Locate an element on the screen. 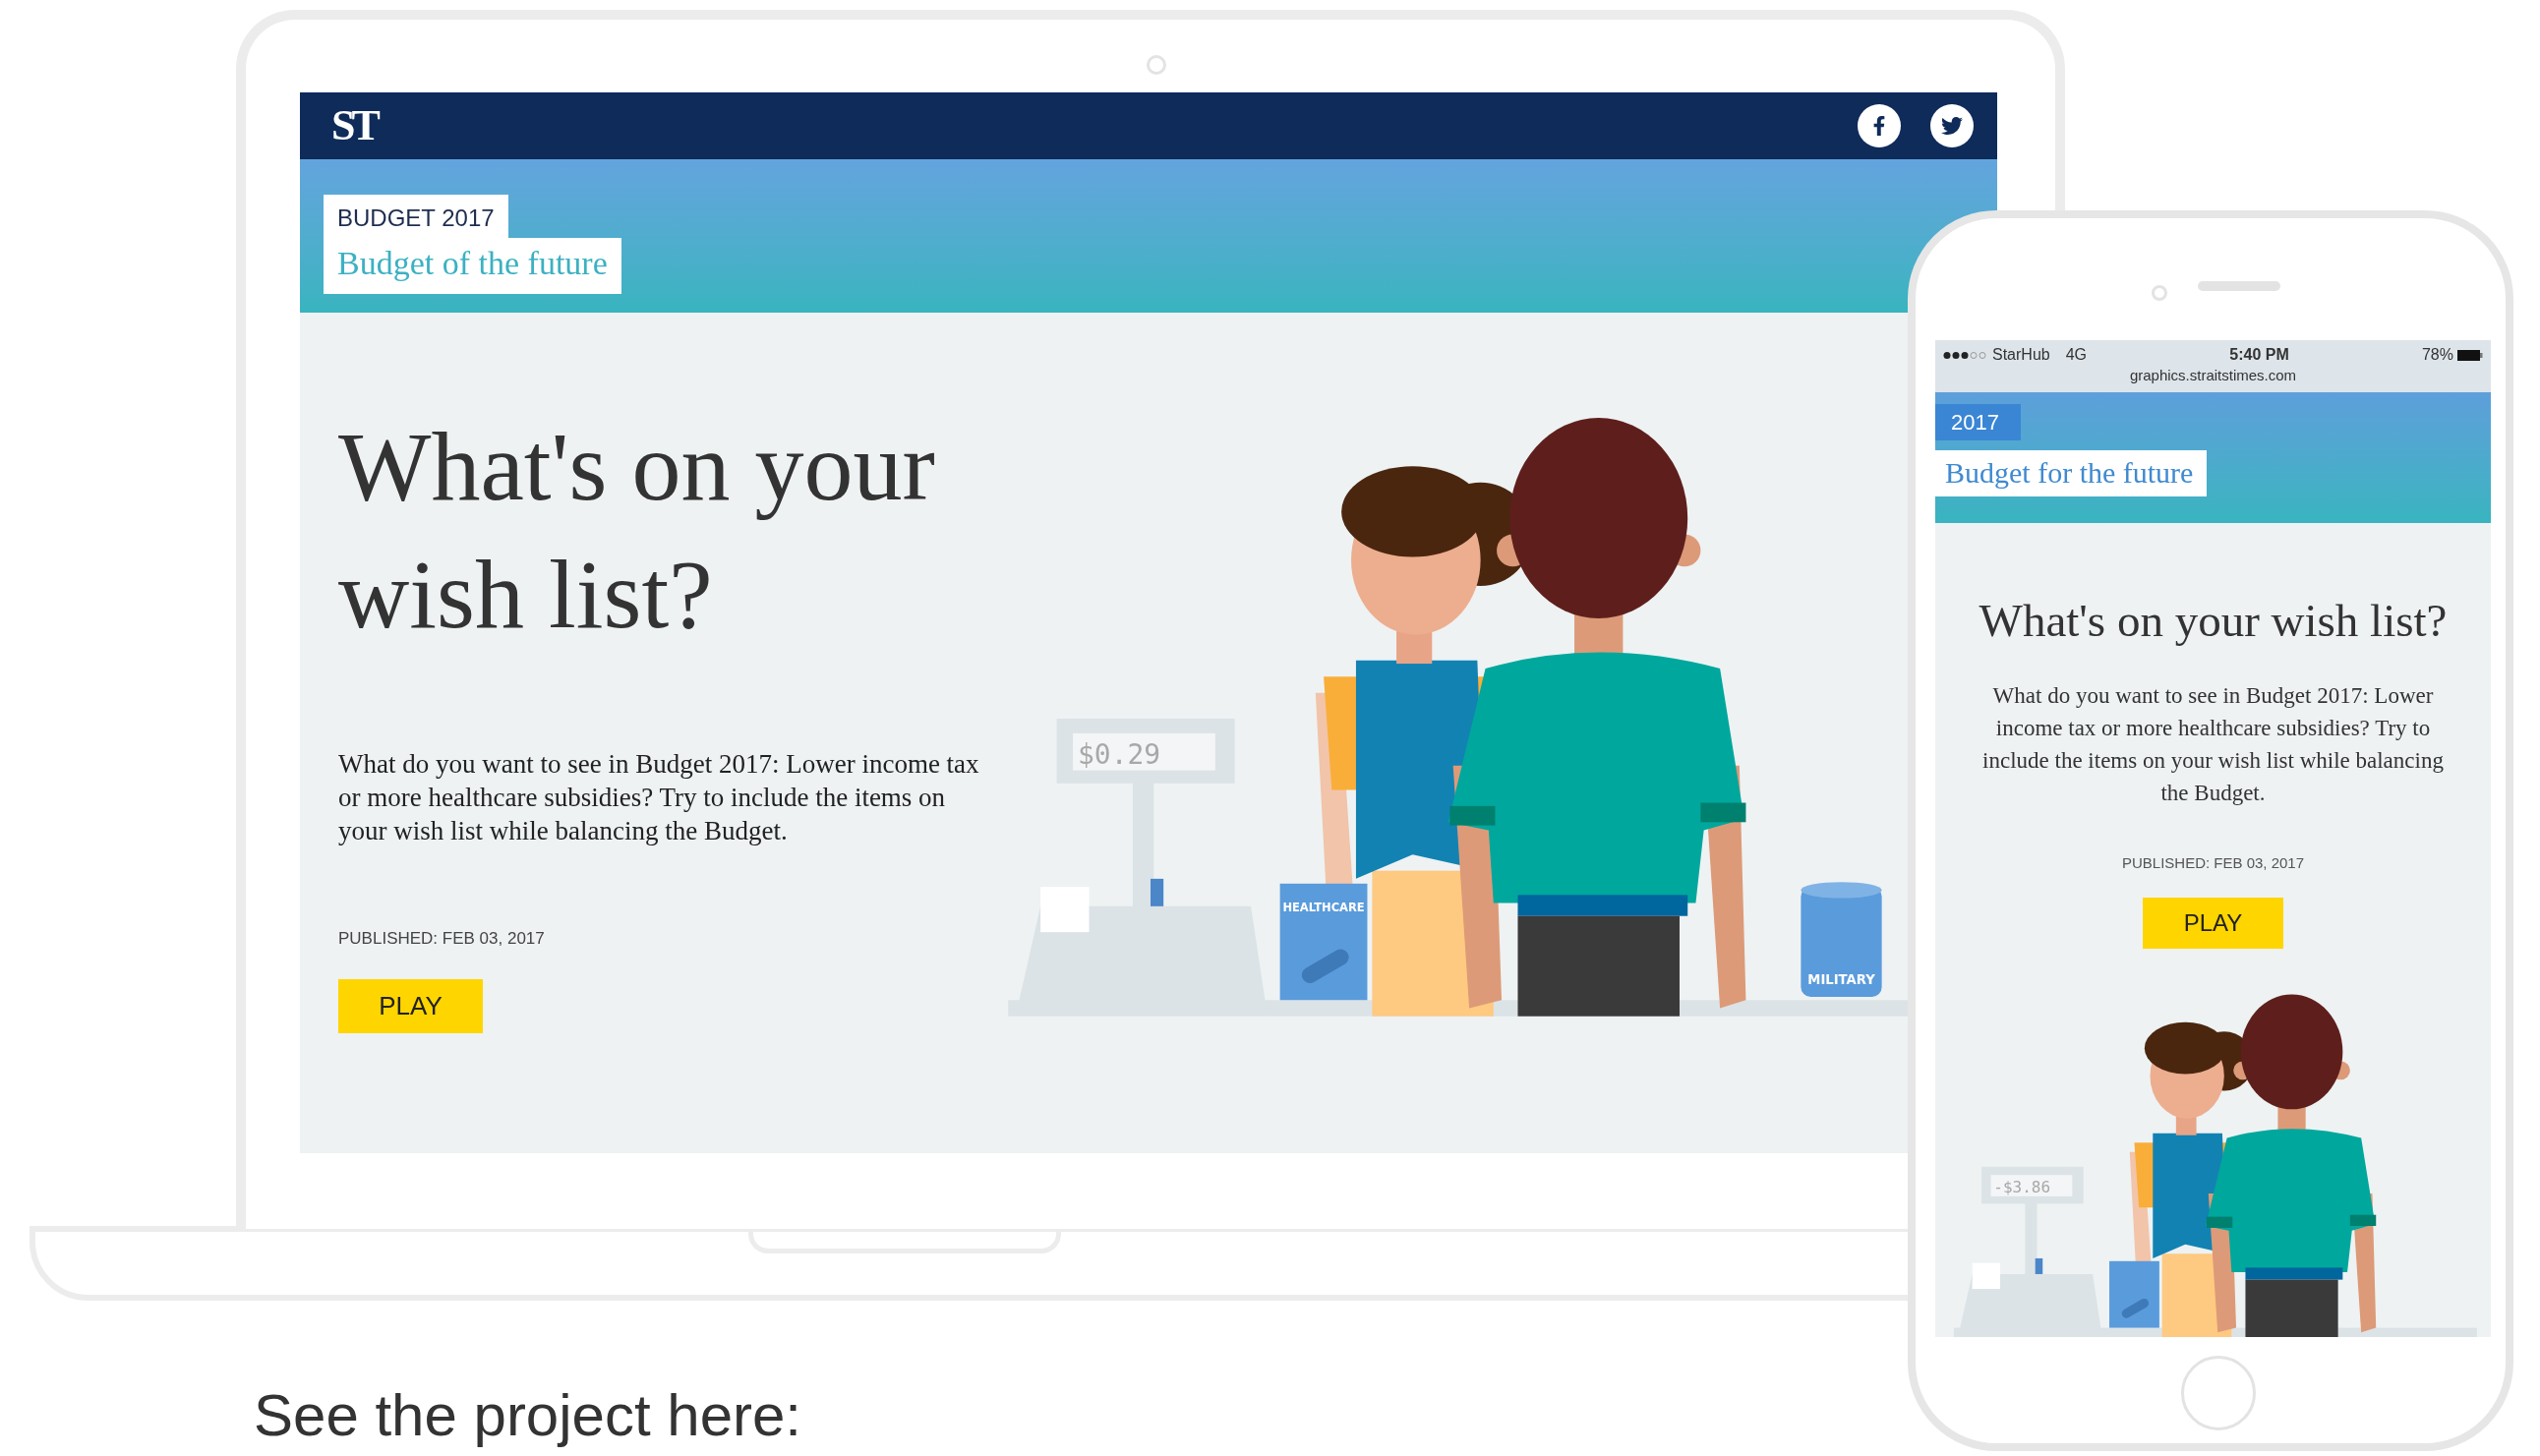 This screenshot has width=2540, height=1456. section-tag: BUDGET 2017 is located at coordinates (416, 216).